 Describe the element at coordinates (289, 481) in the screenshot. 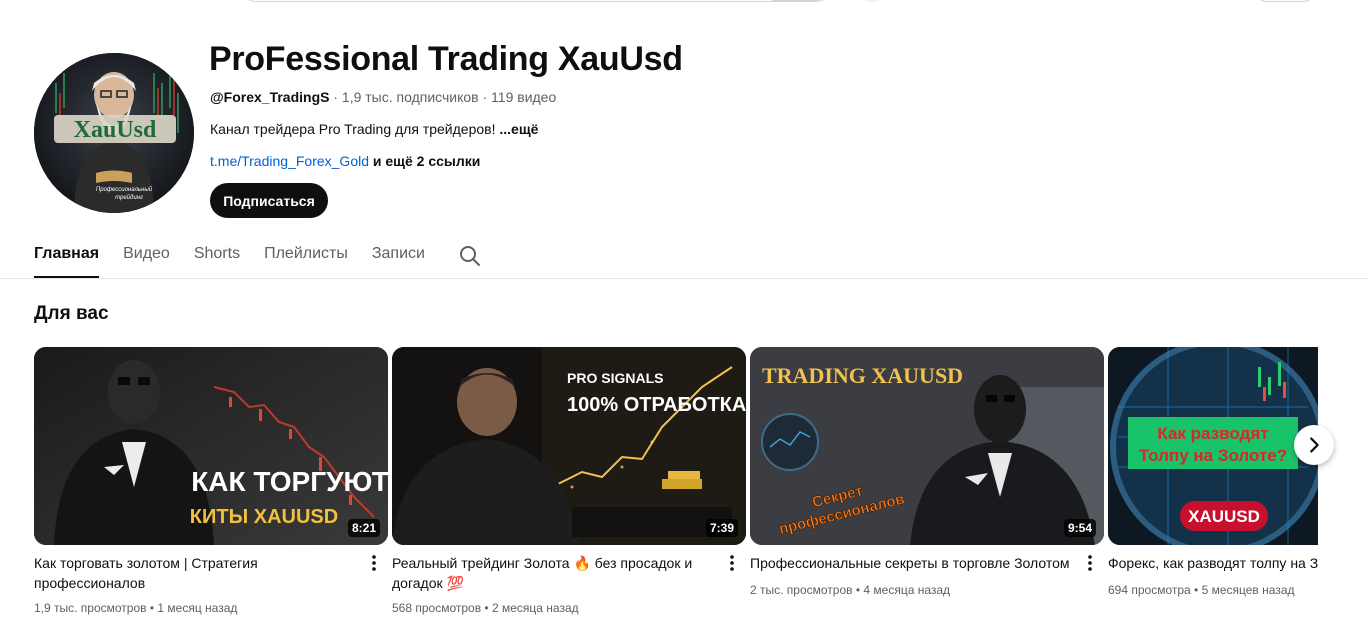

I see `svg-text: КАК ТОРГУЮТ` at that location.